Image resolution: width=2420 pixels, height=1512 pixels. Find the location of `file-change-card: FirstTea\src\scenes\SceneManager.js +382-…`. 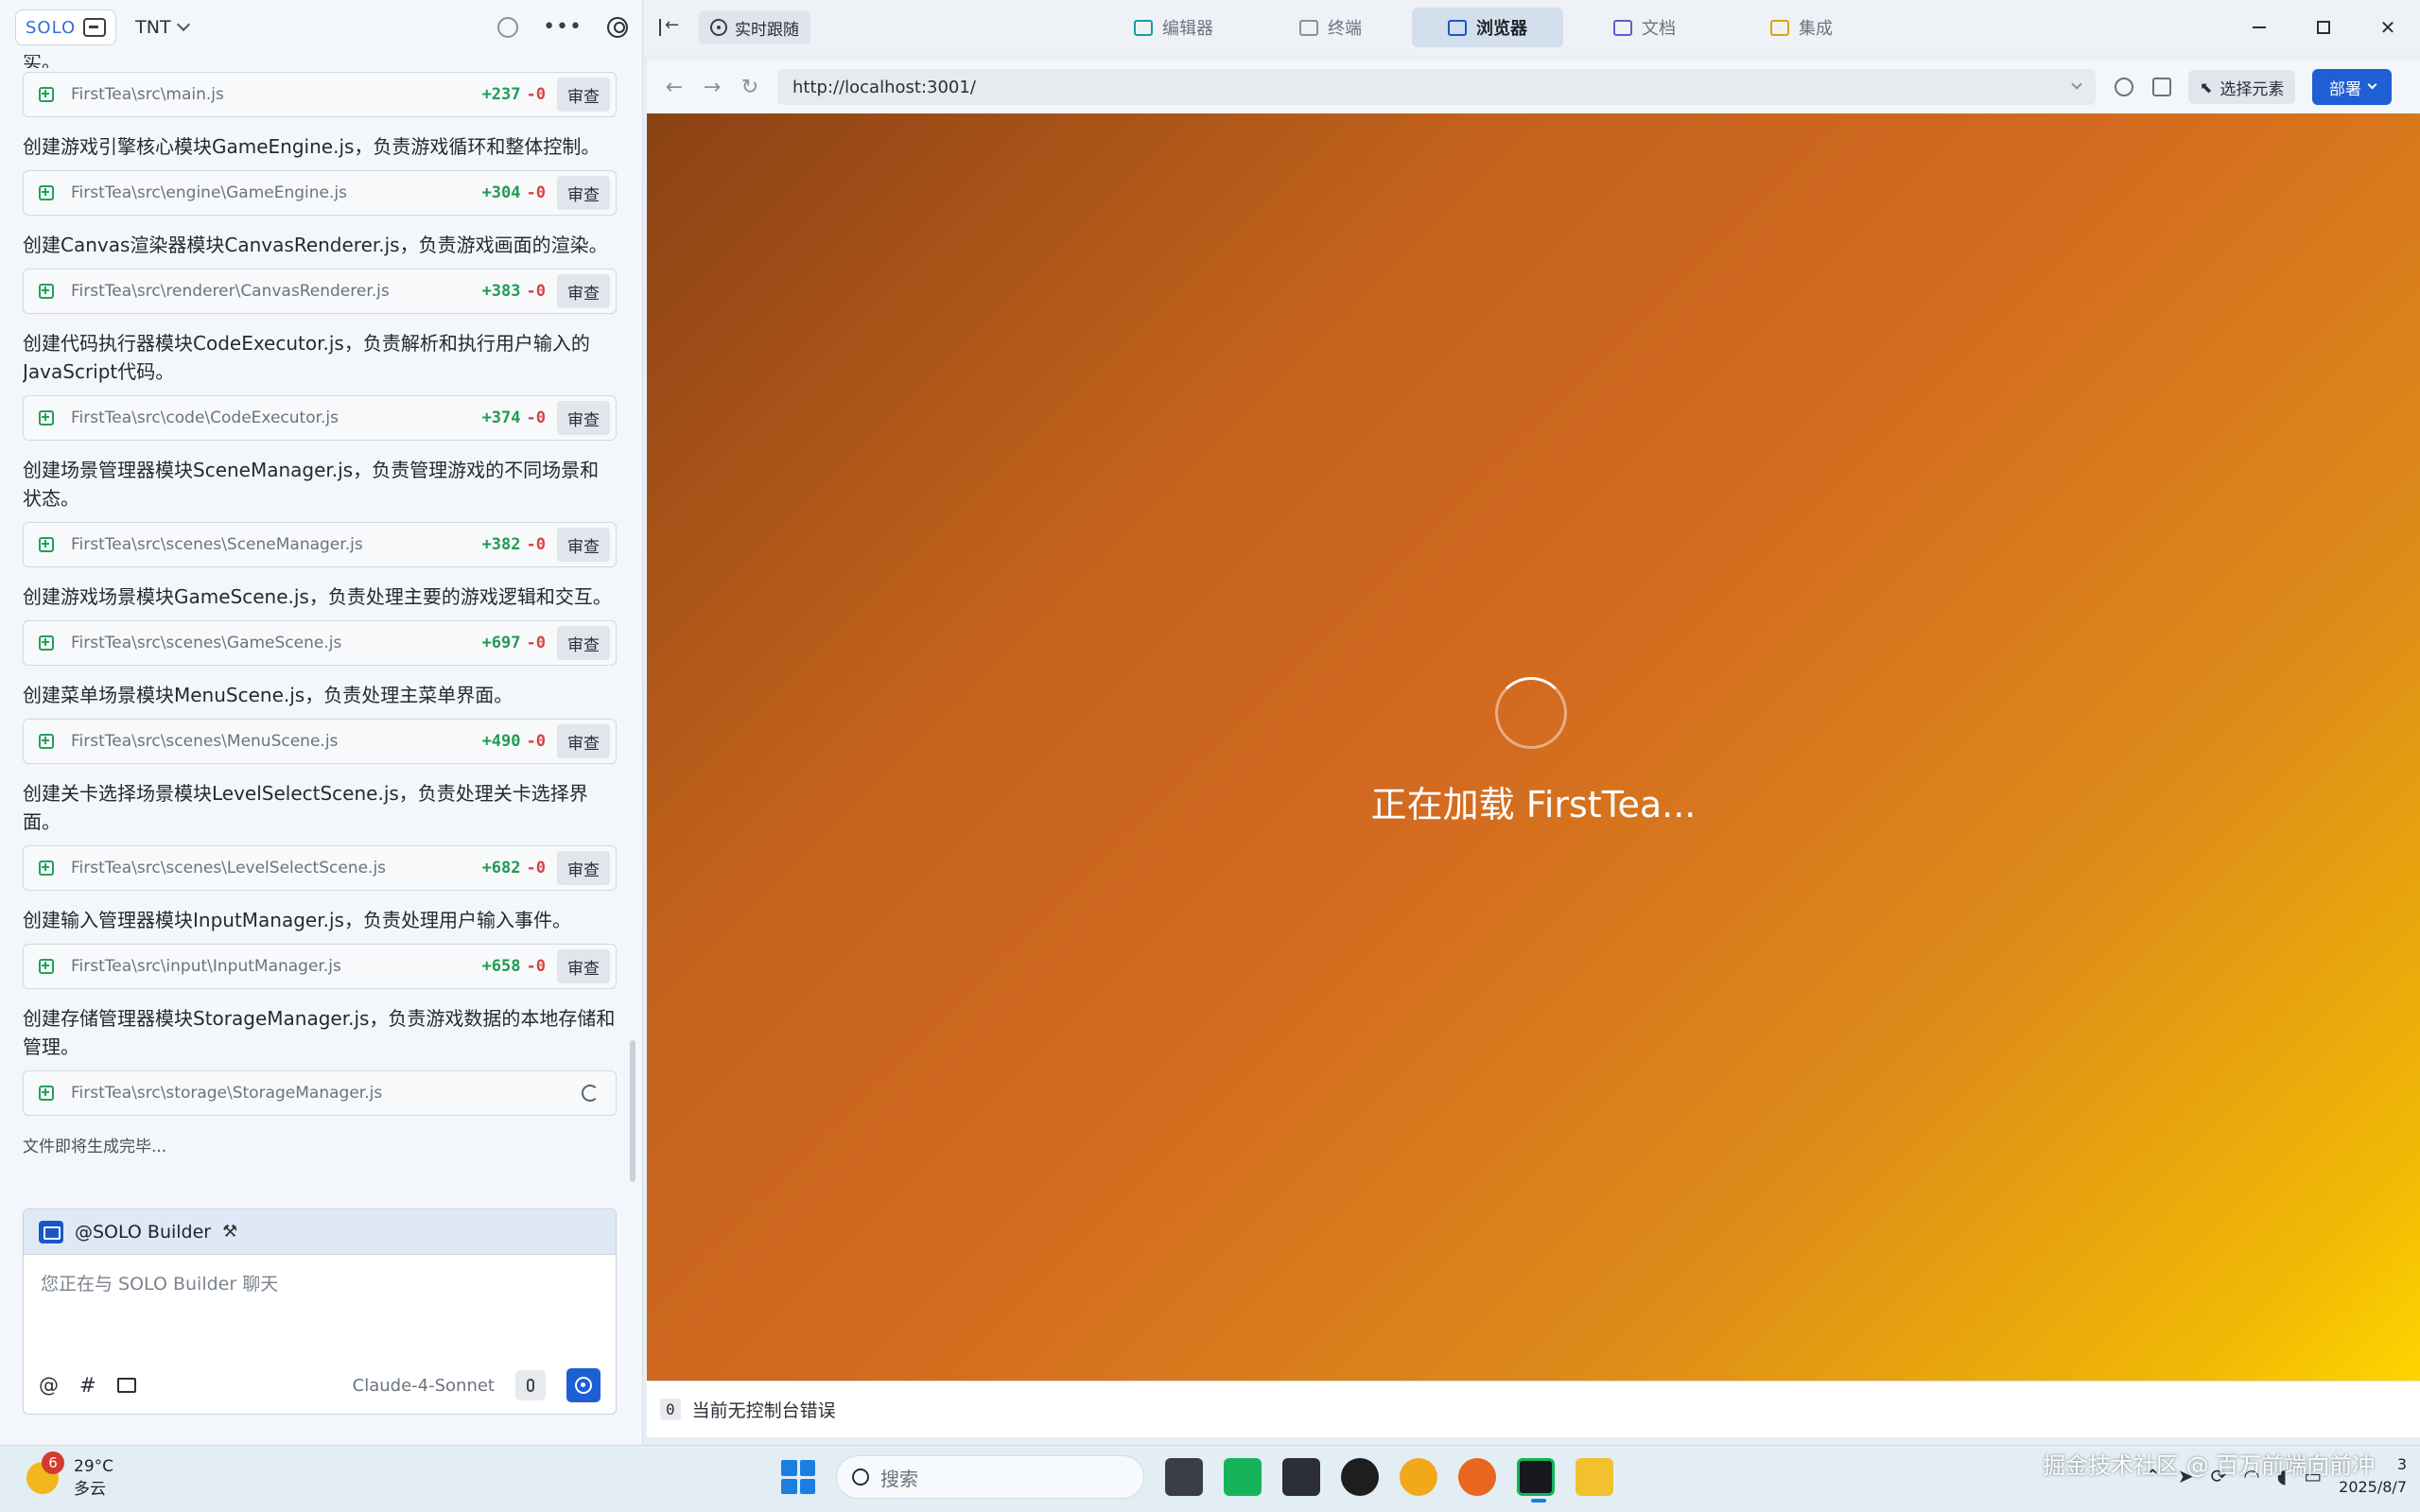

file-change-card: FirstTea\src\scenes\SceneManager.js +382-… is located at coordinates (320, 544).